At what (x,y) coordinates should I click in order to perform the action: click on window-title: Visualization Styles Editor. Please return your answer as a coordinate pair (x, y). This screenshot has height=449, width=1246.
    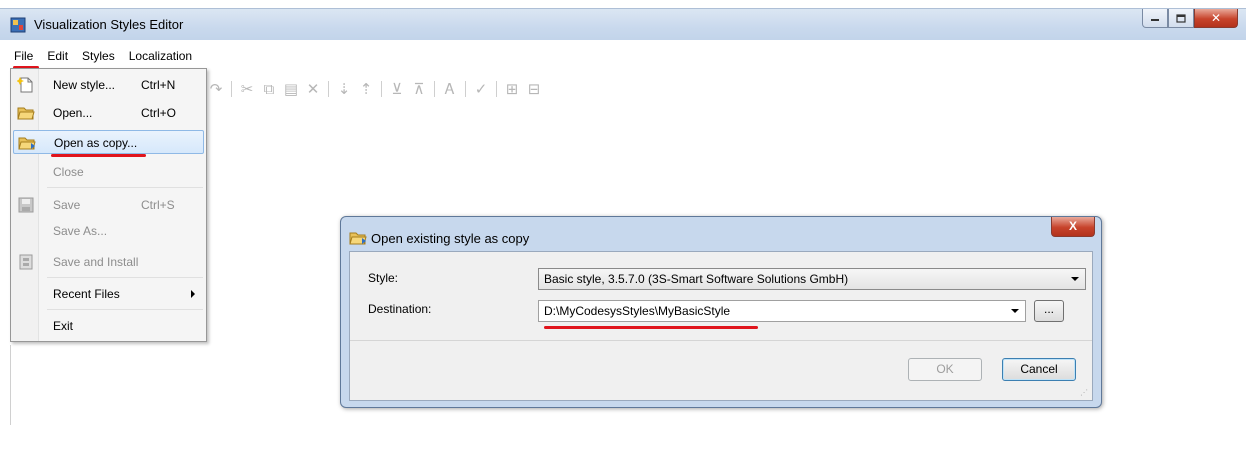
    Looking at the image, I should click on (109, 24).